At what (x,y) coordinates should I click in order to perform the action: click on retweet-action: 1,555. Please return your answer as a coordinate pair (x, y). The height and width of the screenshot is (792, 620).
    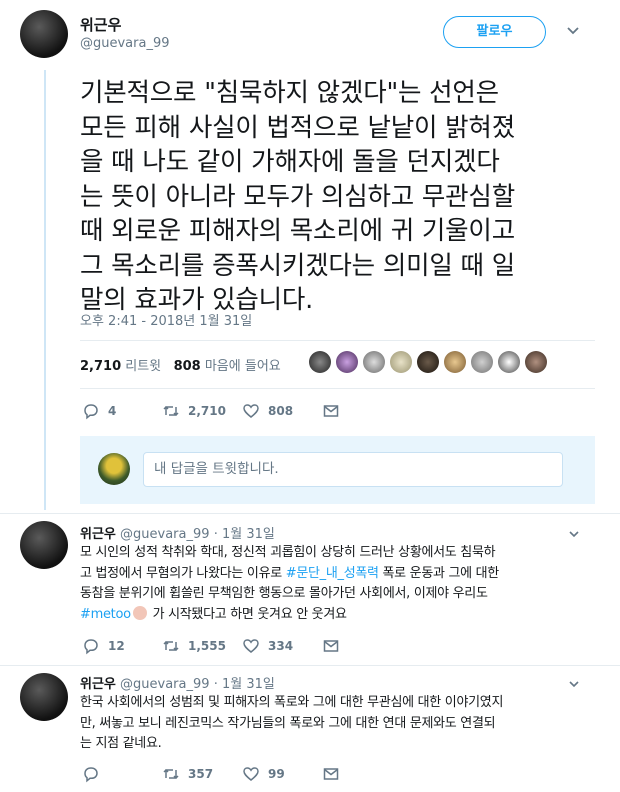
    Looking at the image, I should click on (202, 646).